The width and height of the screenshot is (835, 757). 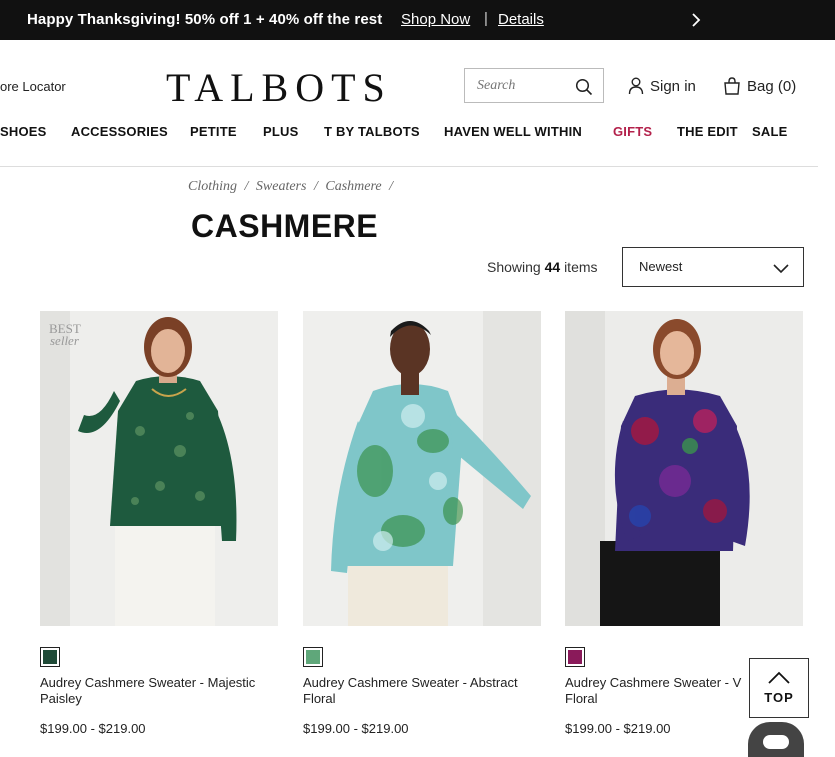 What do you see at coordinates (514, 267) in the screenshot?
I see `results-prefix: Showing` at bounding box center [514, 267].